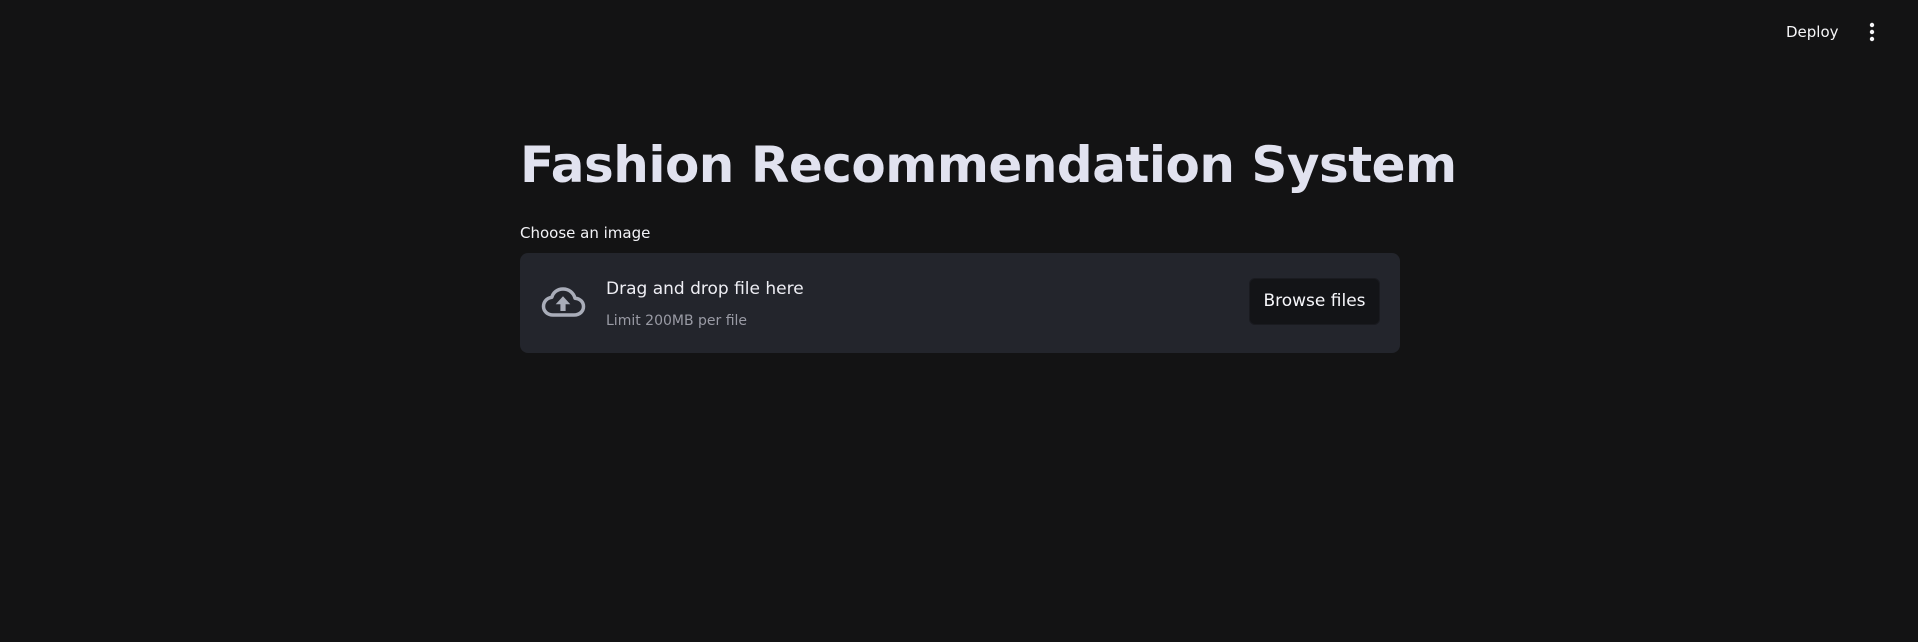  I want to click on upload-limit-text: Limit 200MB per file, so click(677, 321).